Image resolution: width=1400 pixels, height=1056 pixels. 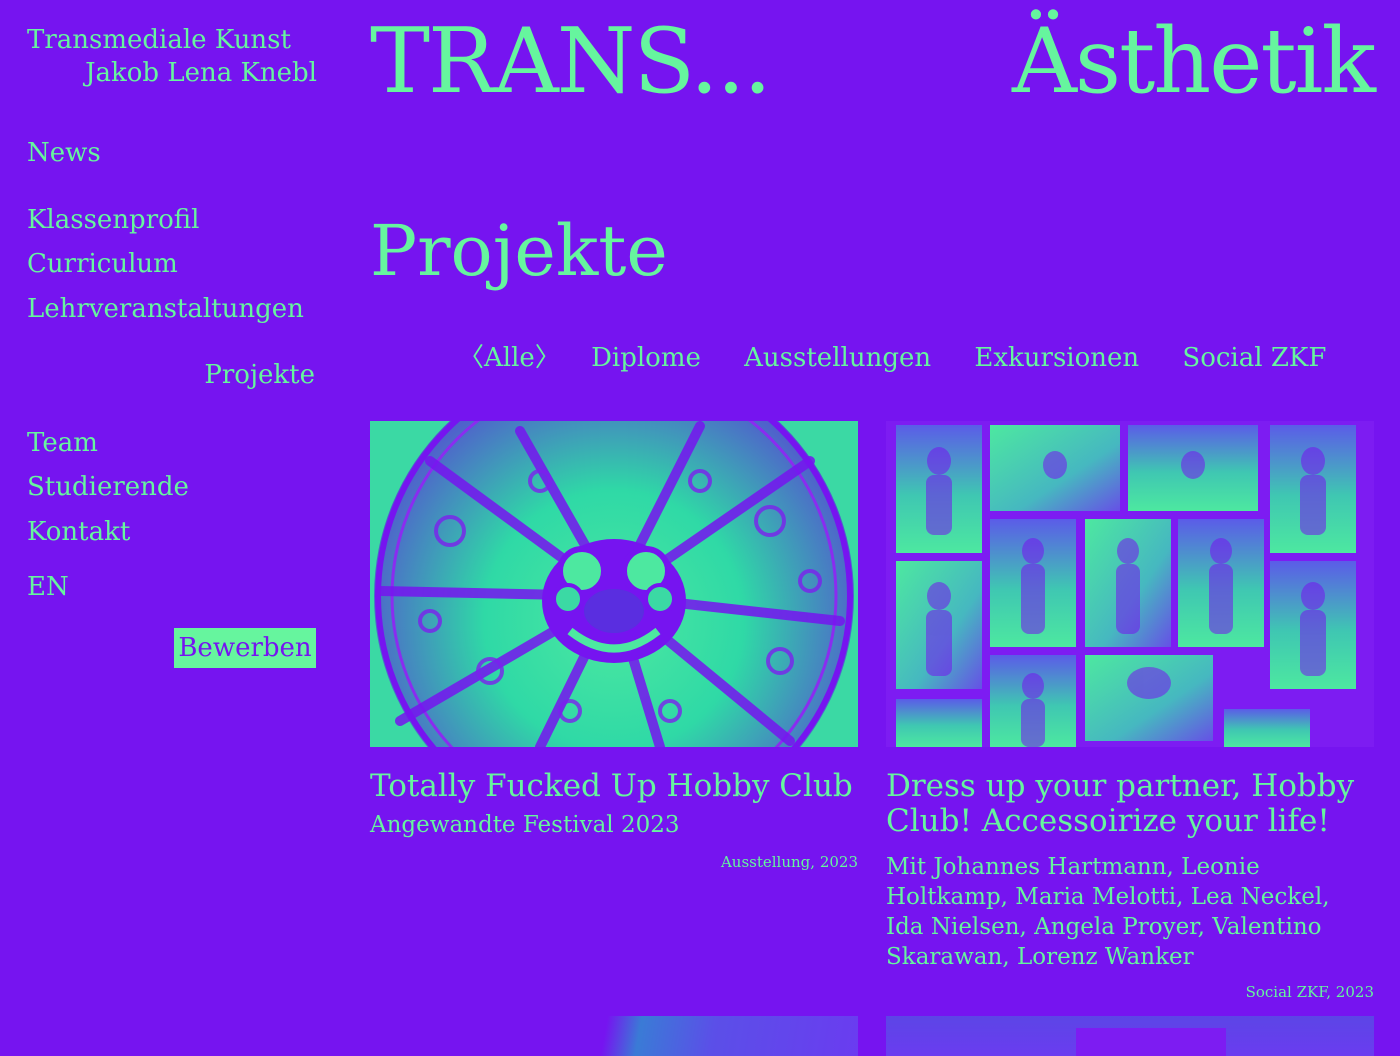 What do you see at coordinates (48, 587) in the screenshot?
I see `language-switch: EN` at bounding box center [48, 587].